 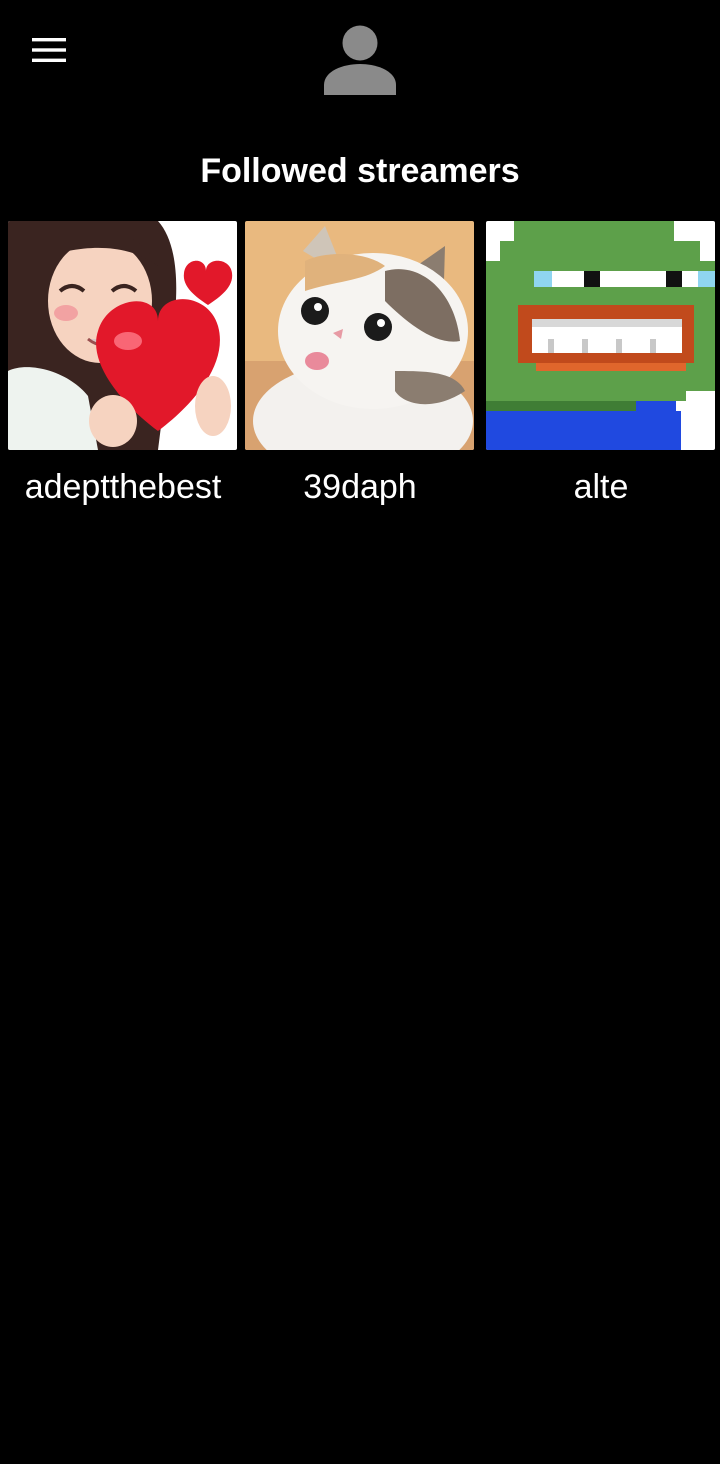 I want to click on streamer-name: alte, so click(x=601, y=487).